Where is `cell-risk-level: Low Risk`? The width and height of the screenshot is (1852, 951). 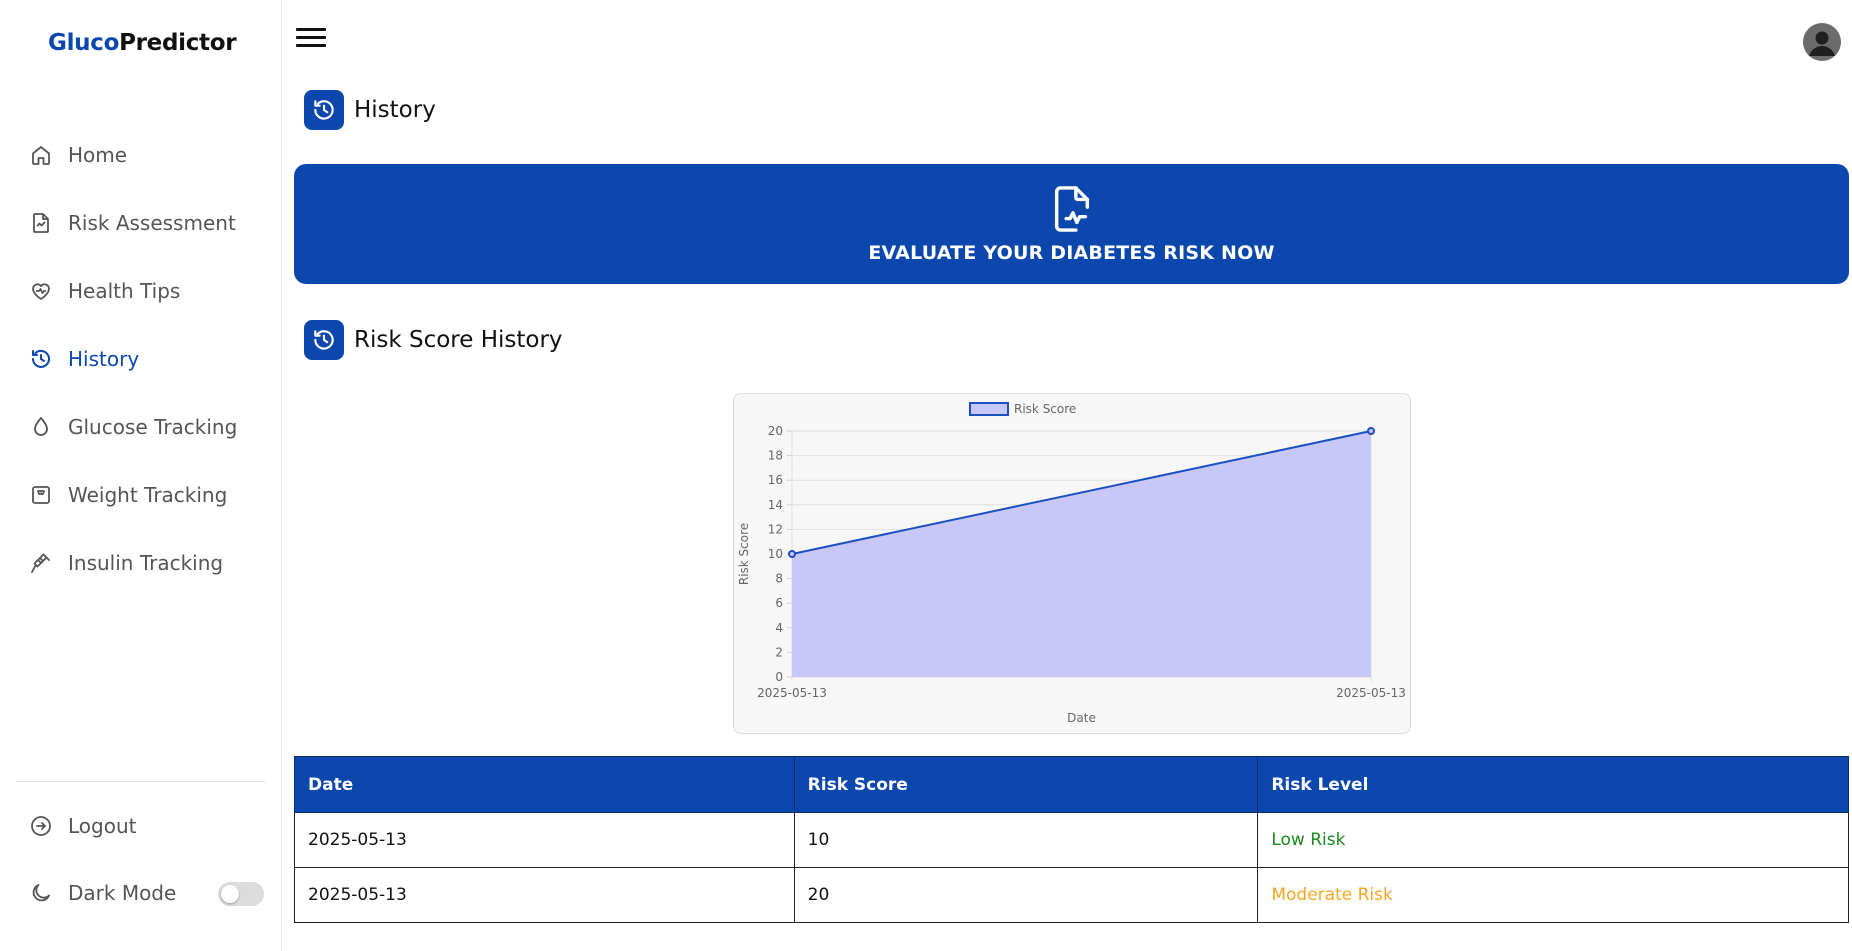 cell-risk-level: Low Risk is located at coordinates (1553, 840).